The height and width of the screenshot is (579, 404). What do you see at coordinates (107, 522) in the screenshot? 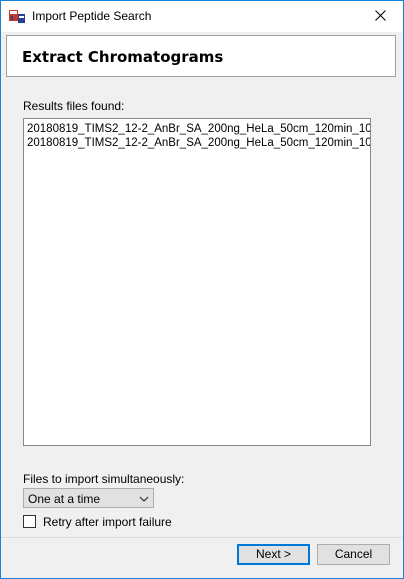
I see `retry-label: Retry after import failure` at bounding box center [107, 522].